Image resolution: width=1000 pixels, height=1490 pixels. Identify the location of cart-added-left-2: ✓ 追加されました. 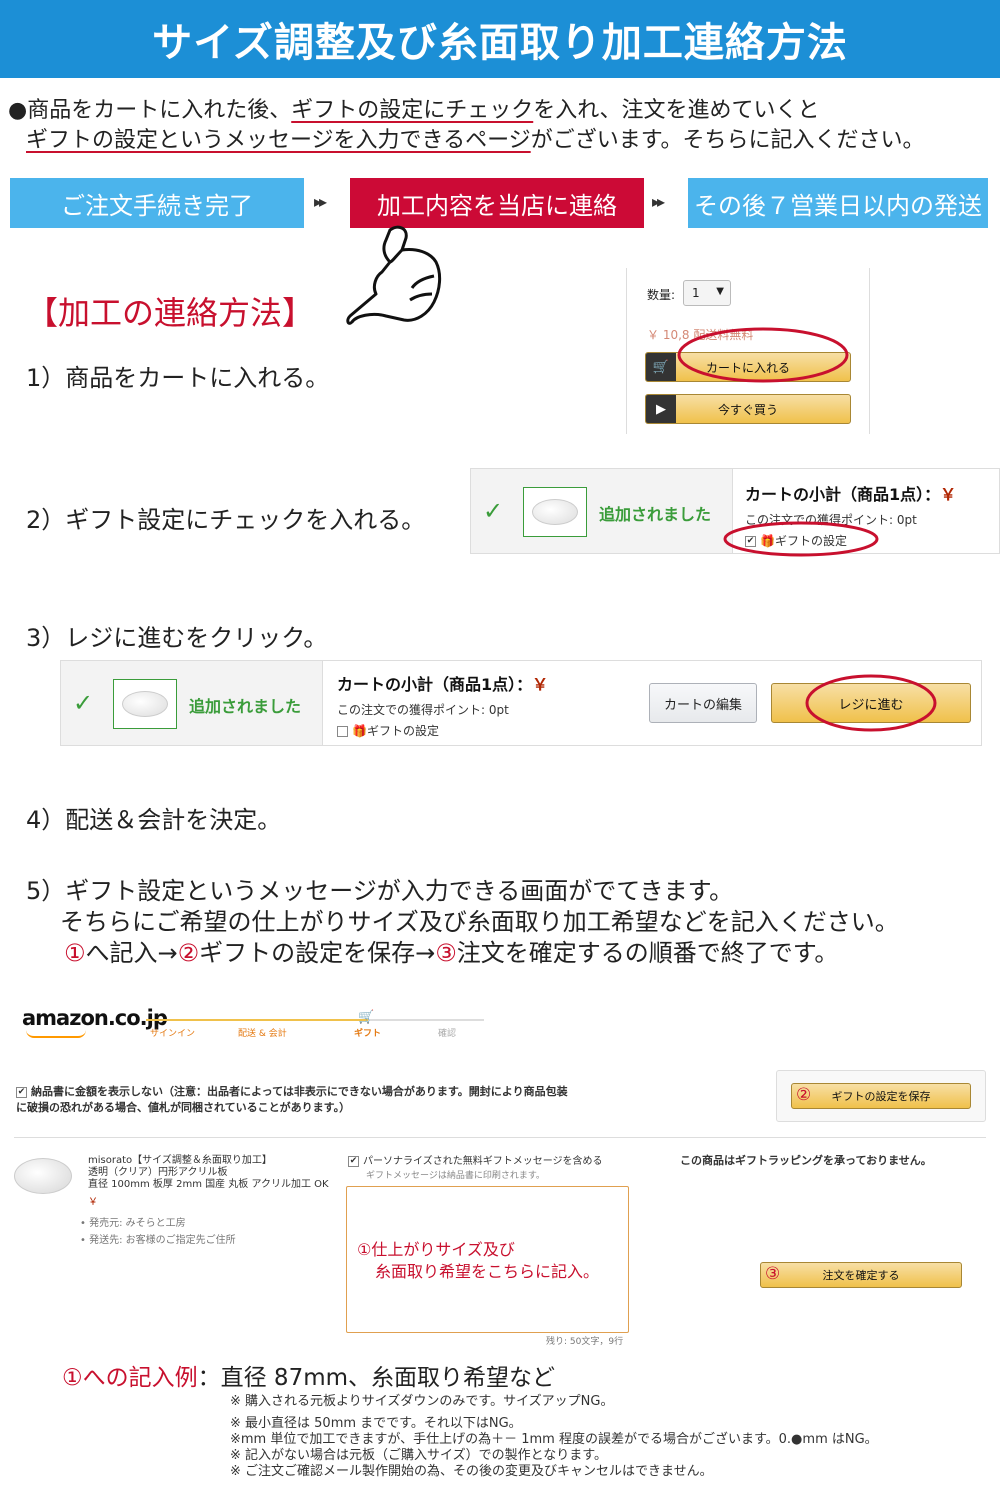
(192, 703).